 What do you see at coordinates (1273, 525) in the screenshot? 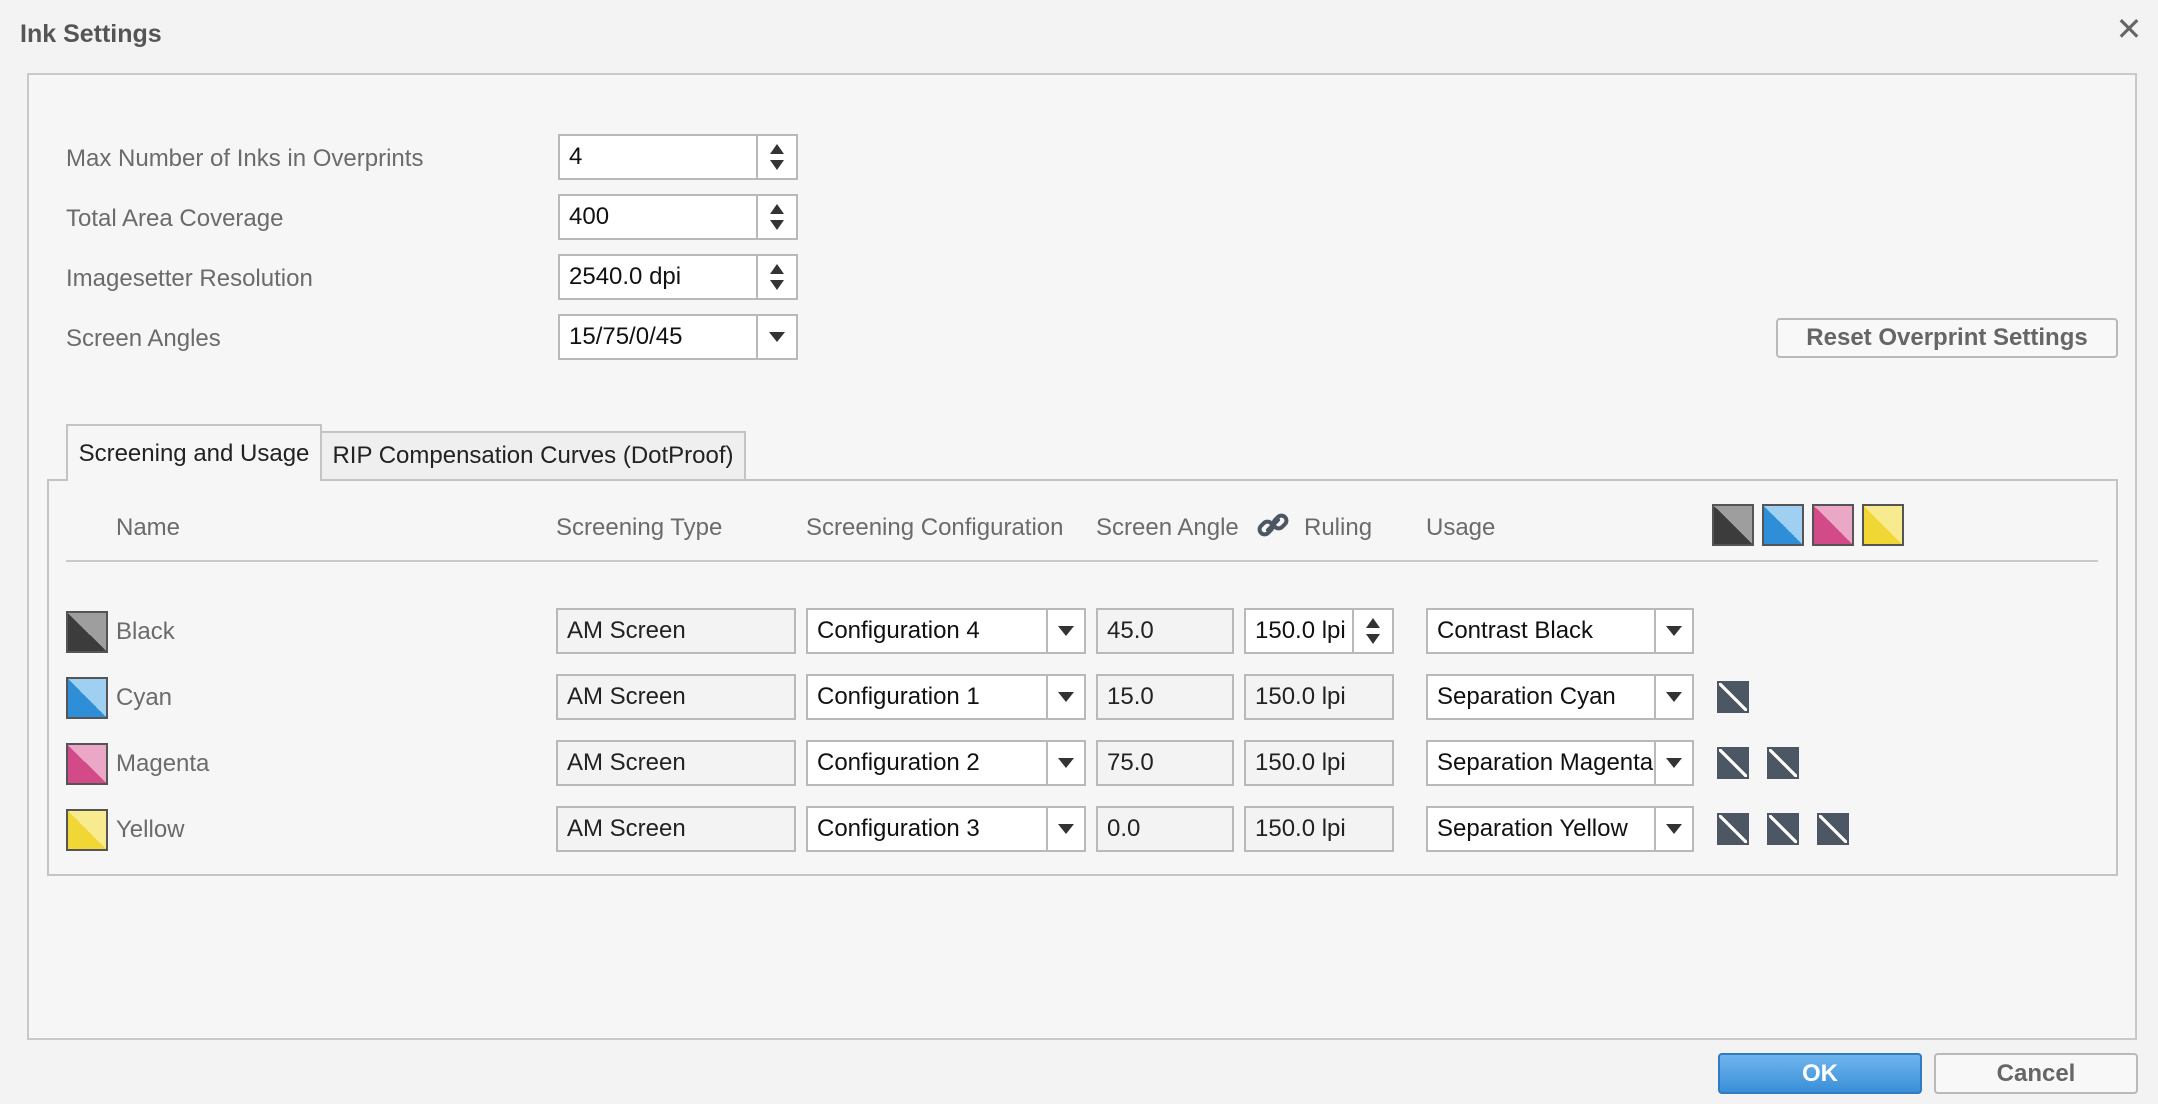
I see `link-icon` at bounding box center [1273, 525].